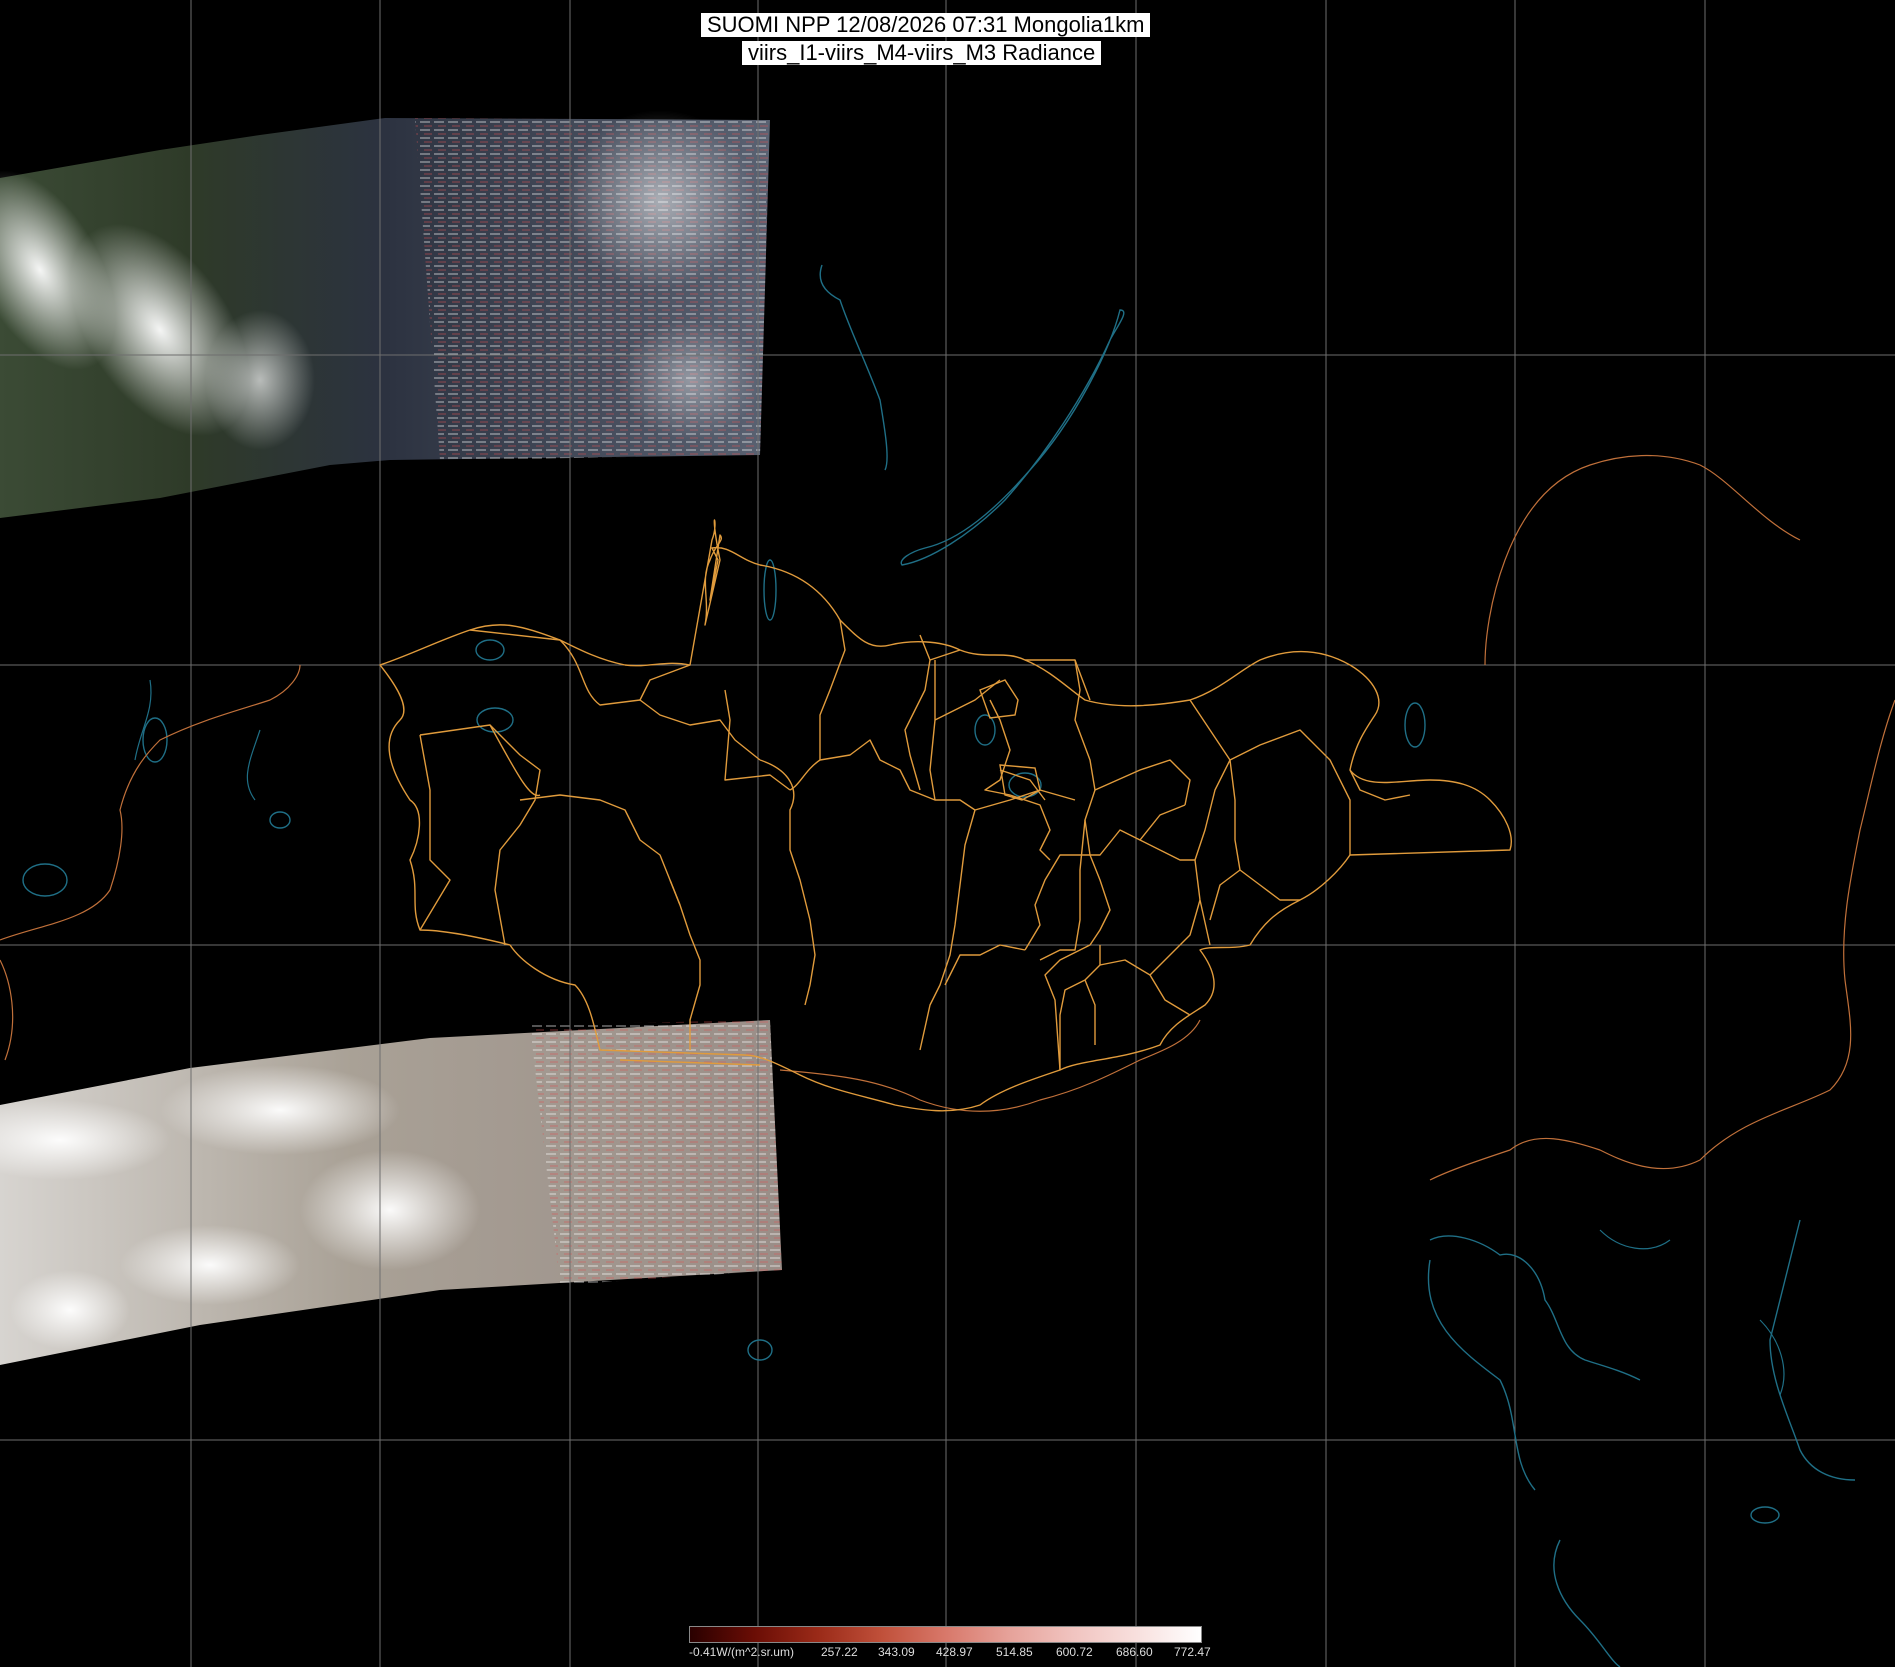  What do you see at coordinates (385, 314) in the screenshot?
I see `north-swath` at bounding box center [385, 314].